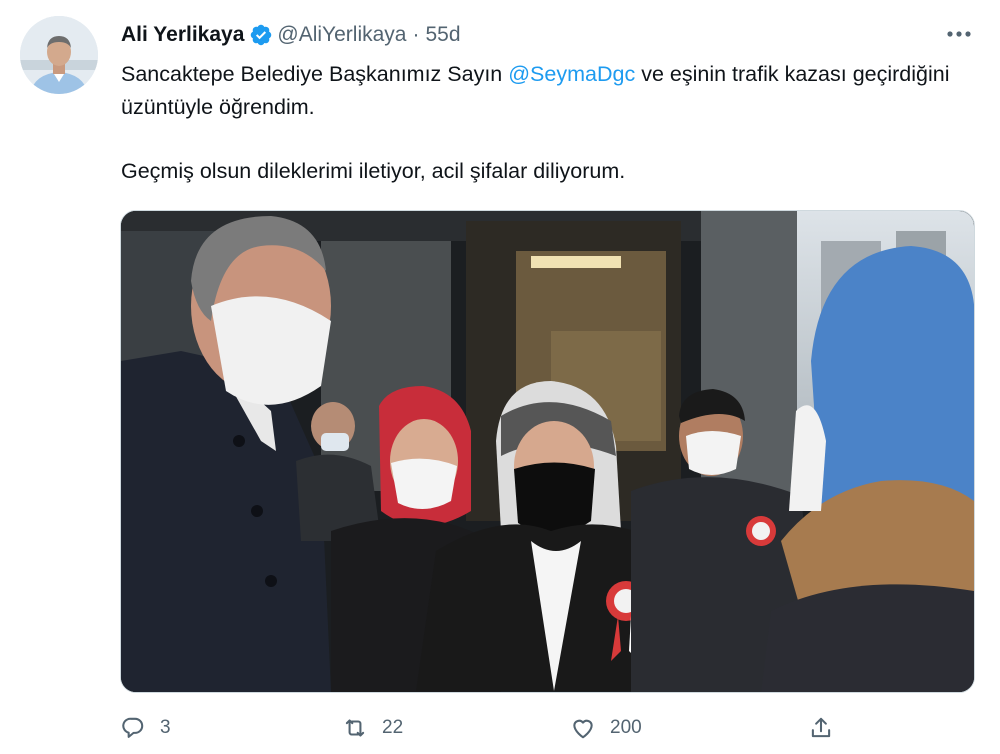 The height and width of the screenshot is (754, 1000). Describe the element at coordinates (261, 35) in the screenshot. I see `verified-badge-icon` at that location.